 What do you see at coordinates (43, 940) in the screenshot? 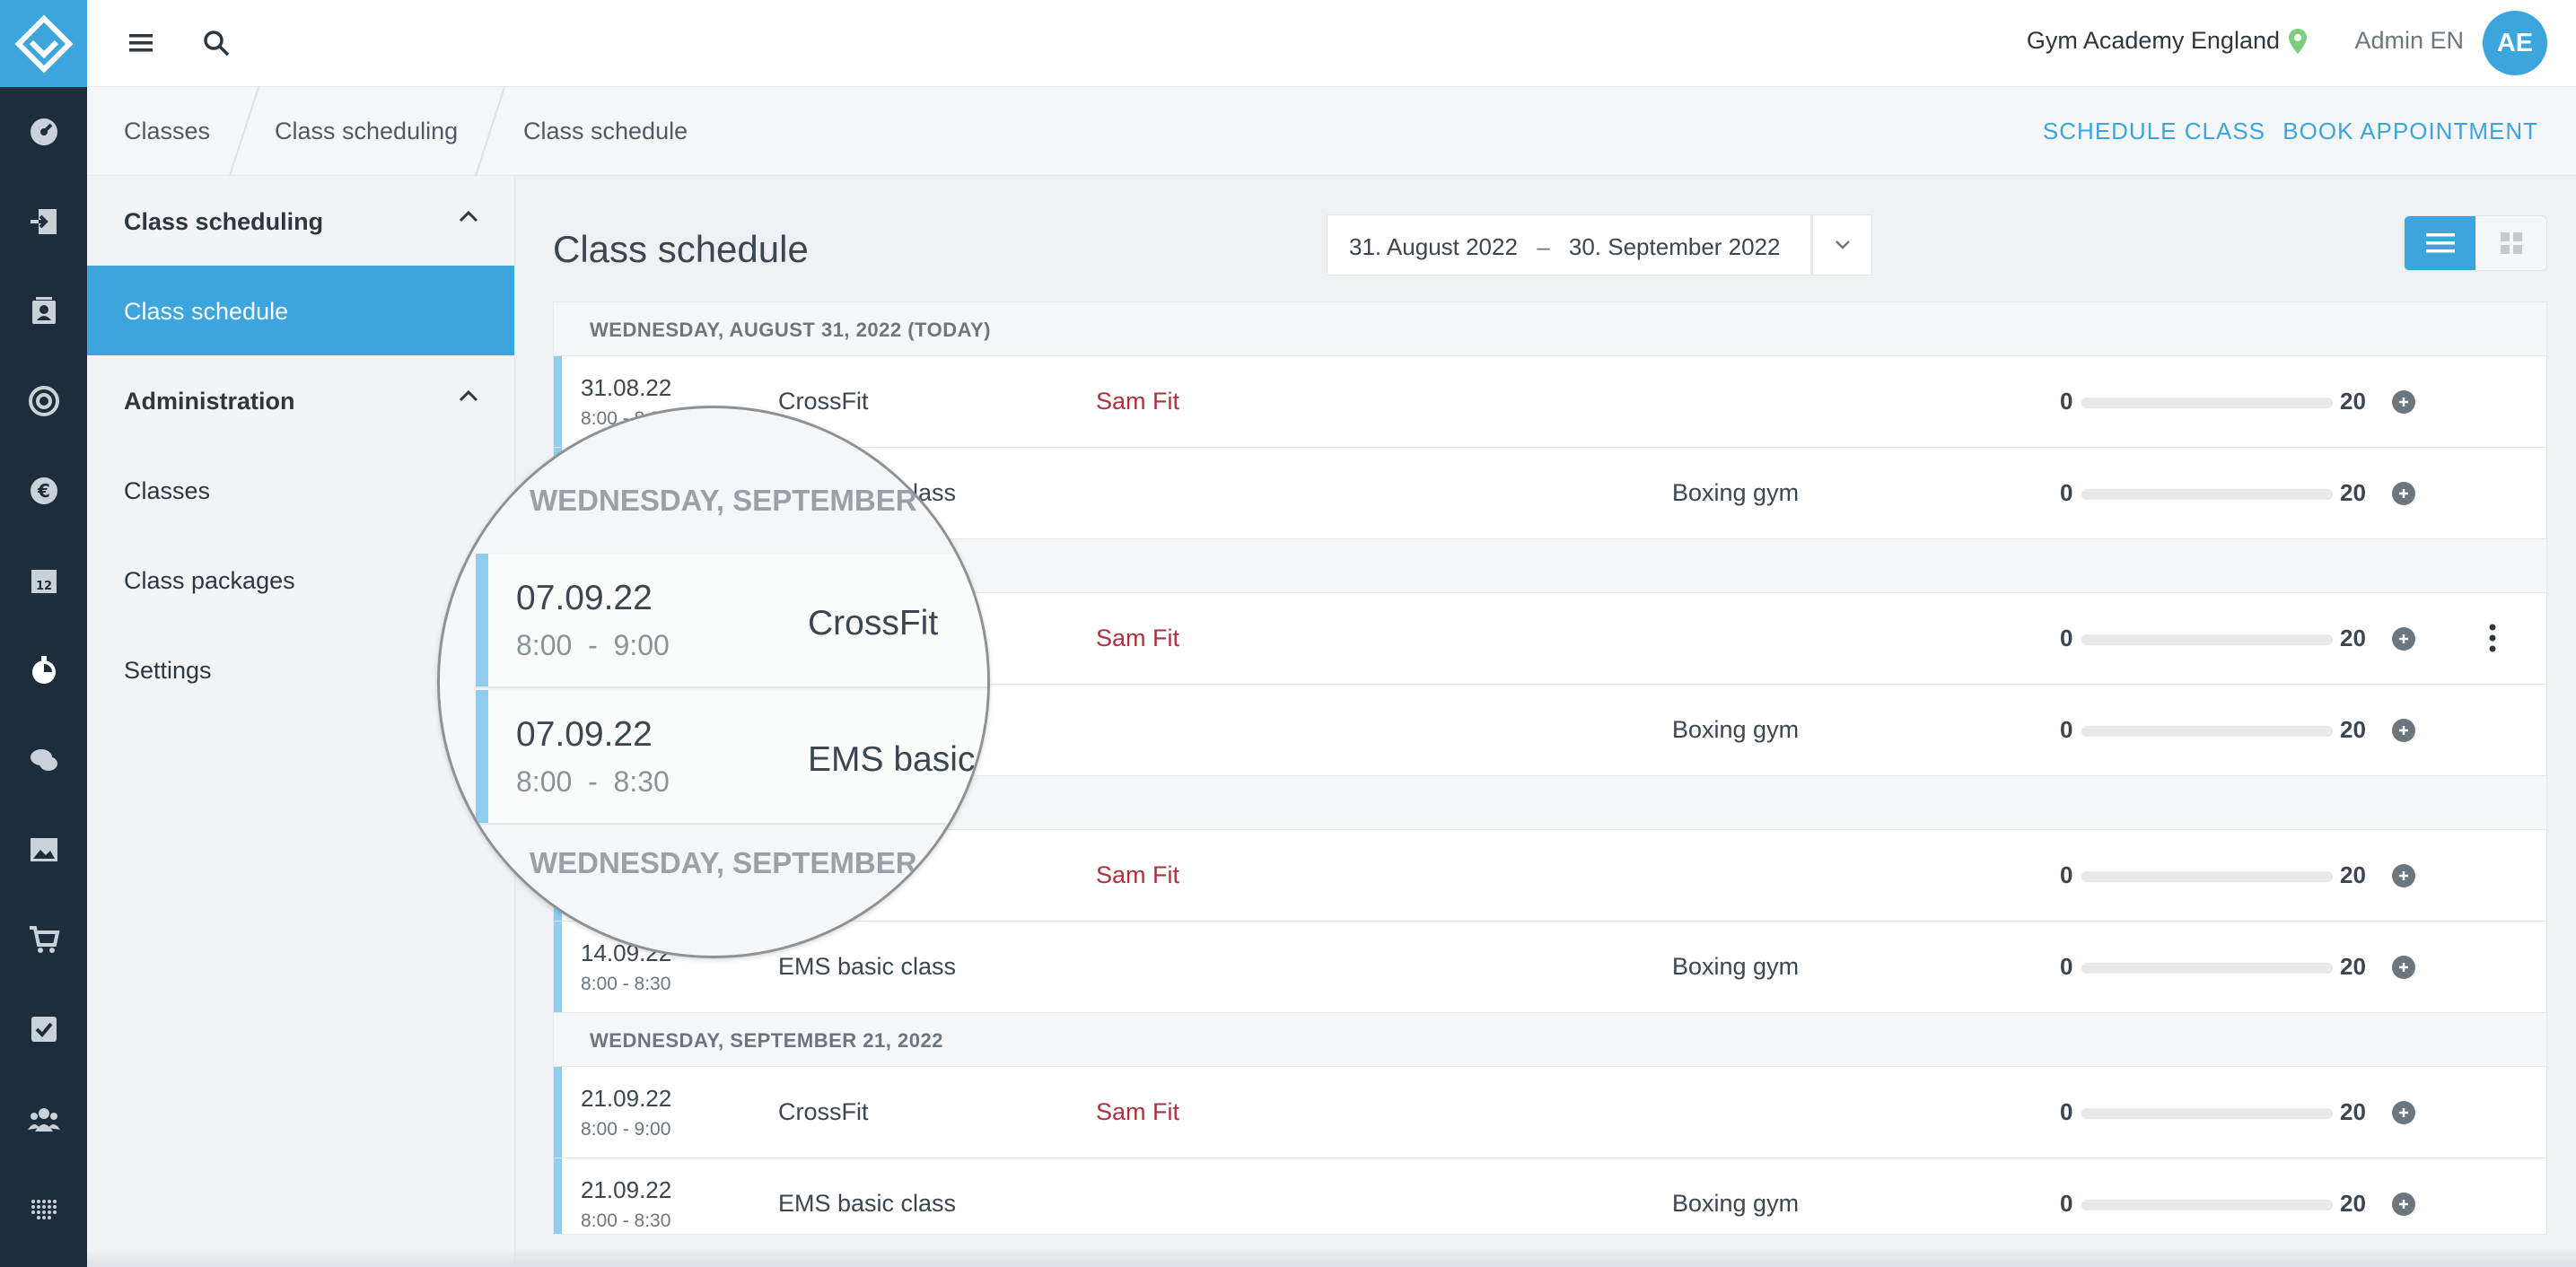
I see `rail-shop` at bounding box center [43, 940].